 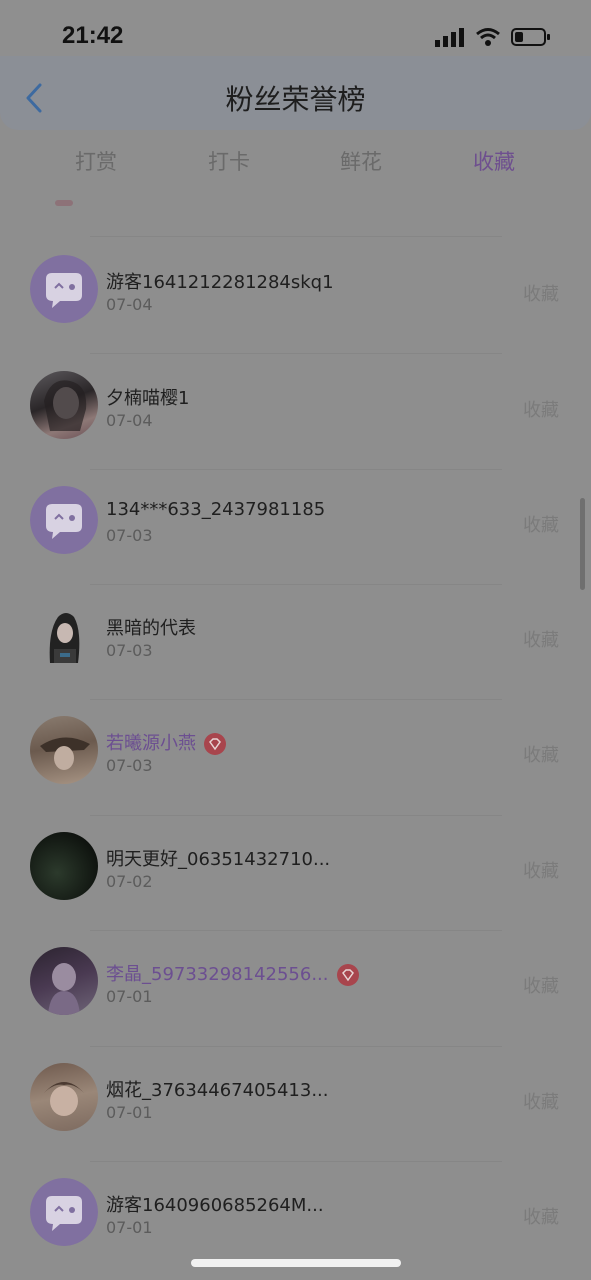 I want to click on home-indicator, so click(x=296, y=1263).